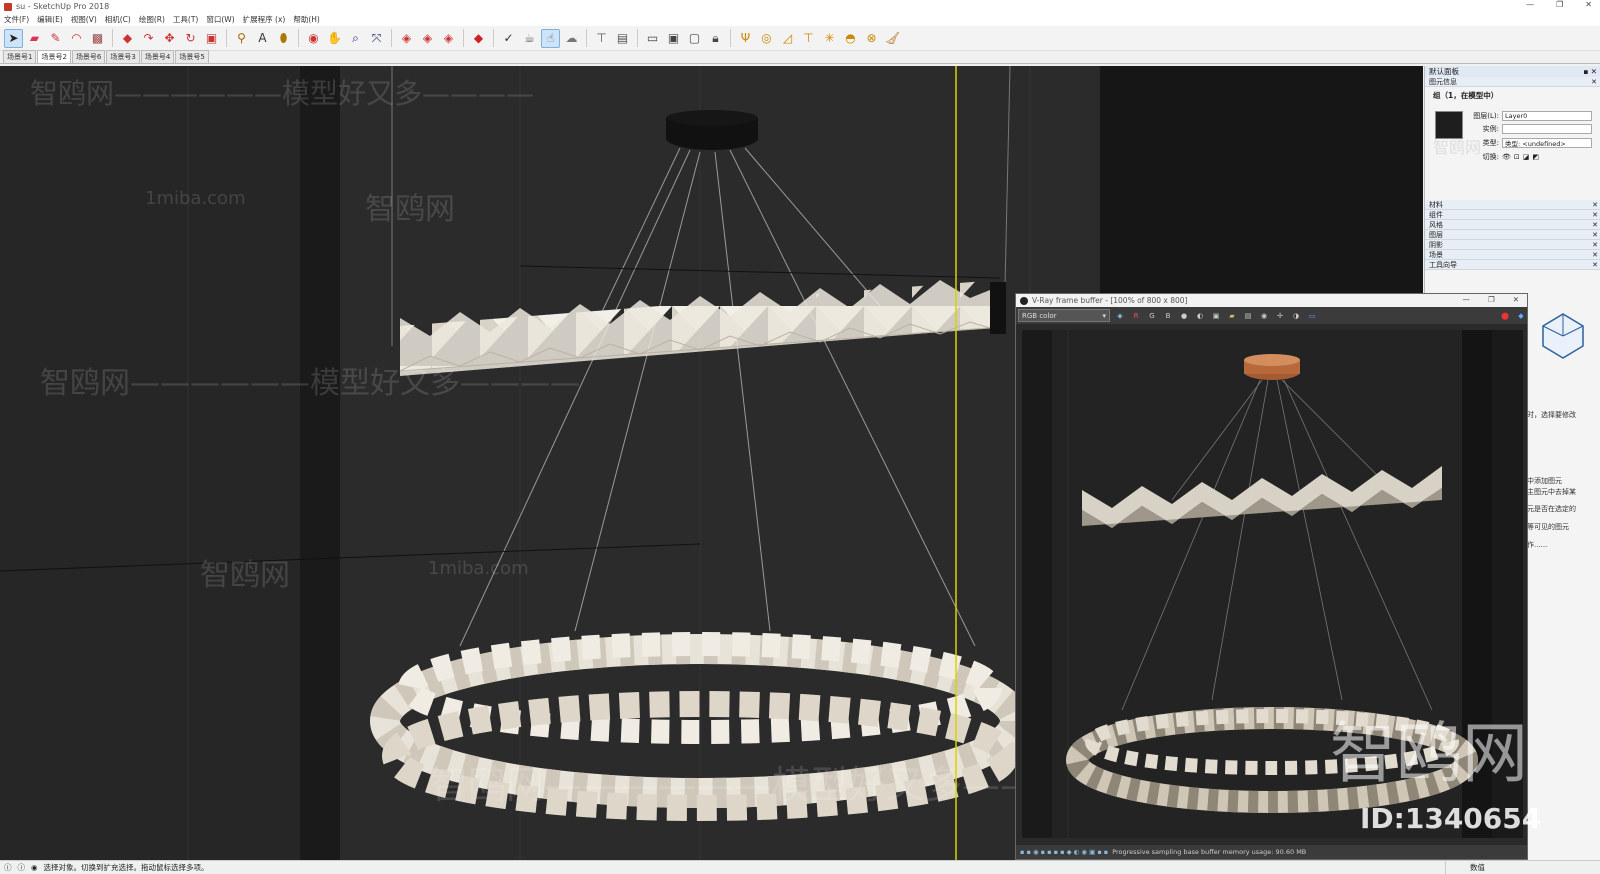 This screenshot has height=874, width=1600. Describe the element at coordinates (1547, 116) in the screenshot. I see `layer-select: Layer0` at that location.